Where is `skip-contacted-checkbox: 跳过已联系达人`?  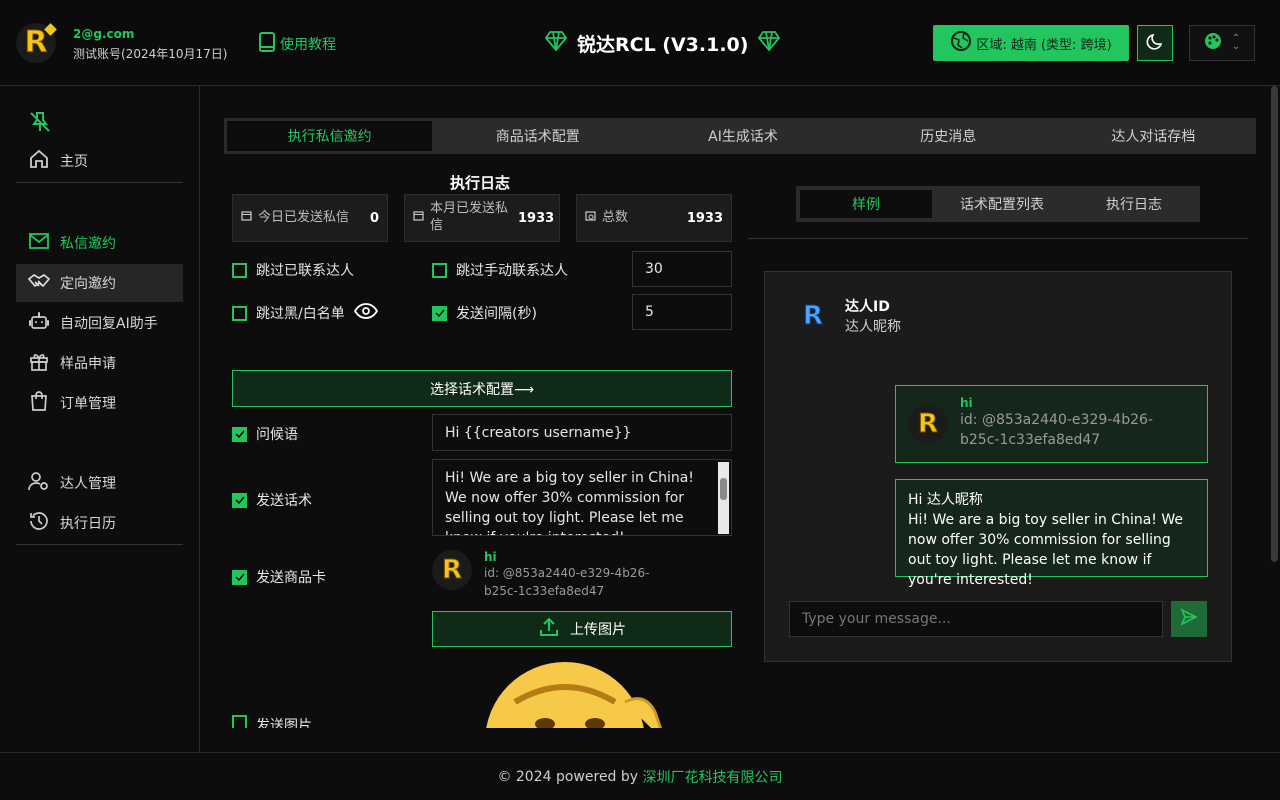 skip-contacted-checkbox: 跳过已联系达人 is located at coordinates (293, 270).